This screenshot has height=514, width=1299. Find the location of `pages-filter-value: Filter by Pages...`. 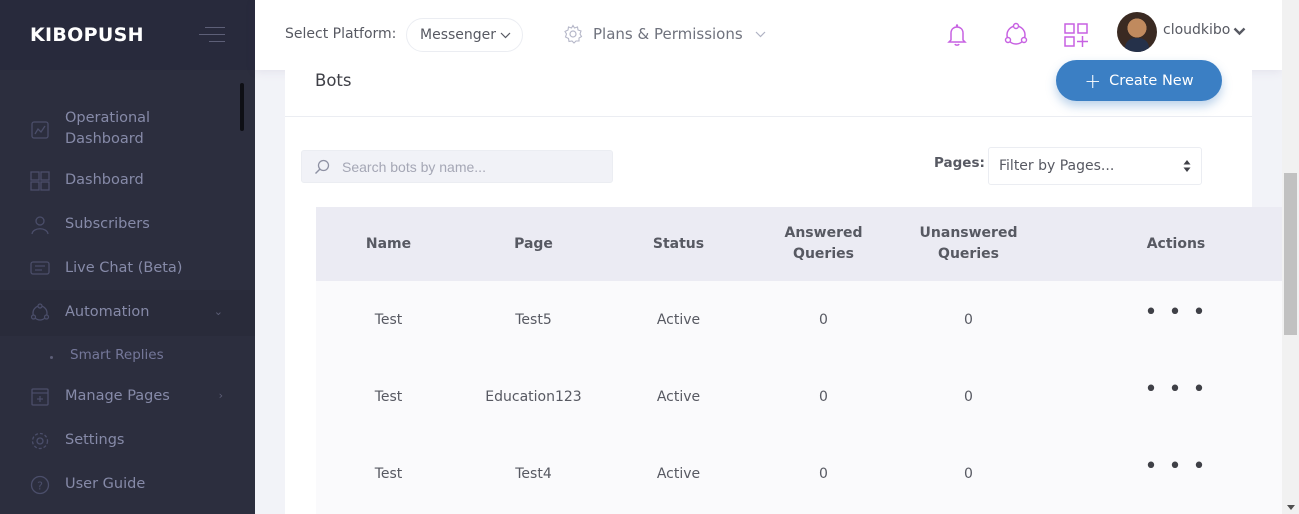

pages-filter-value: Filter by Pages... is located at coordinates (1057, 166).